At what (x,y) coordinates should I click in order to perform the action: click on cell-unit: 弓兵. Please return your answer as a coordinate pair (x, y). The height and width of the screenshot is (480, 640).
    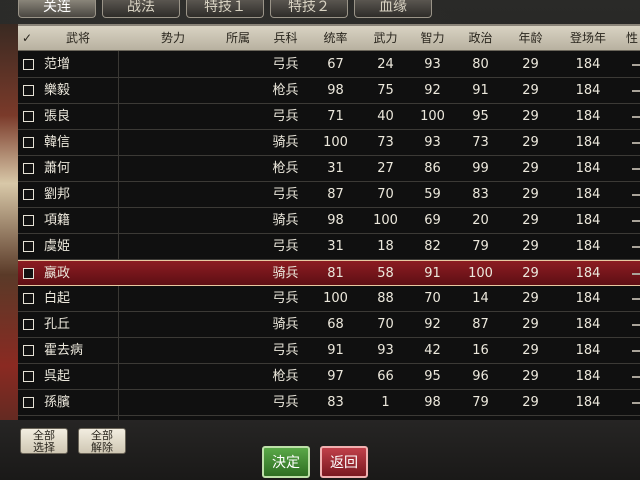
    Looking at the image, I should click on (285, 402).